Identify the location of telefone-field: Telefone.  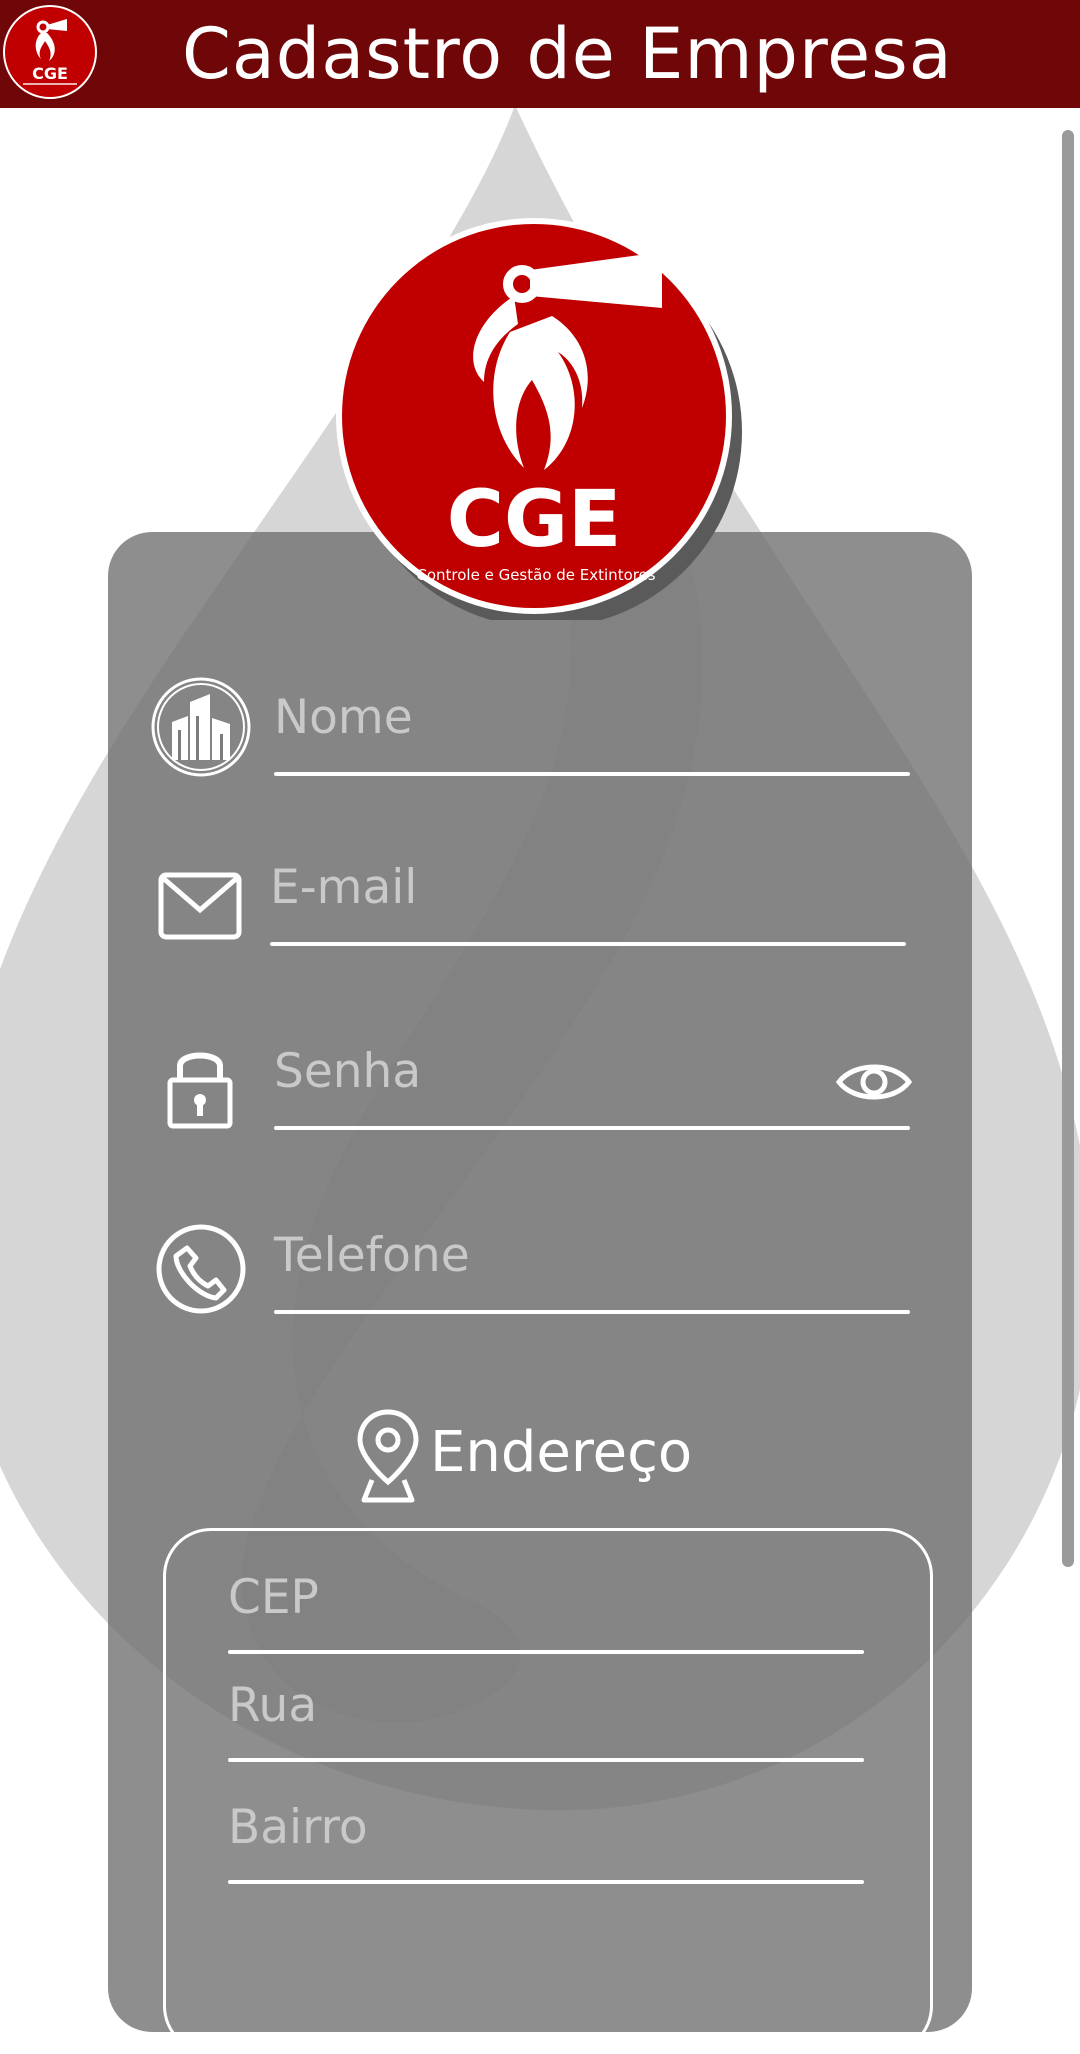
(372, 1255).